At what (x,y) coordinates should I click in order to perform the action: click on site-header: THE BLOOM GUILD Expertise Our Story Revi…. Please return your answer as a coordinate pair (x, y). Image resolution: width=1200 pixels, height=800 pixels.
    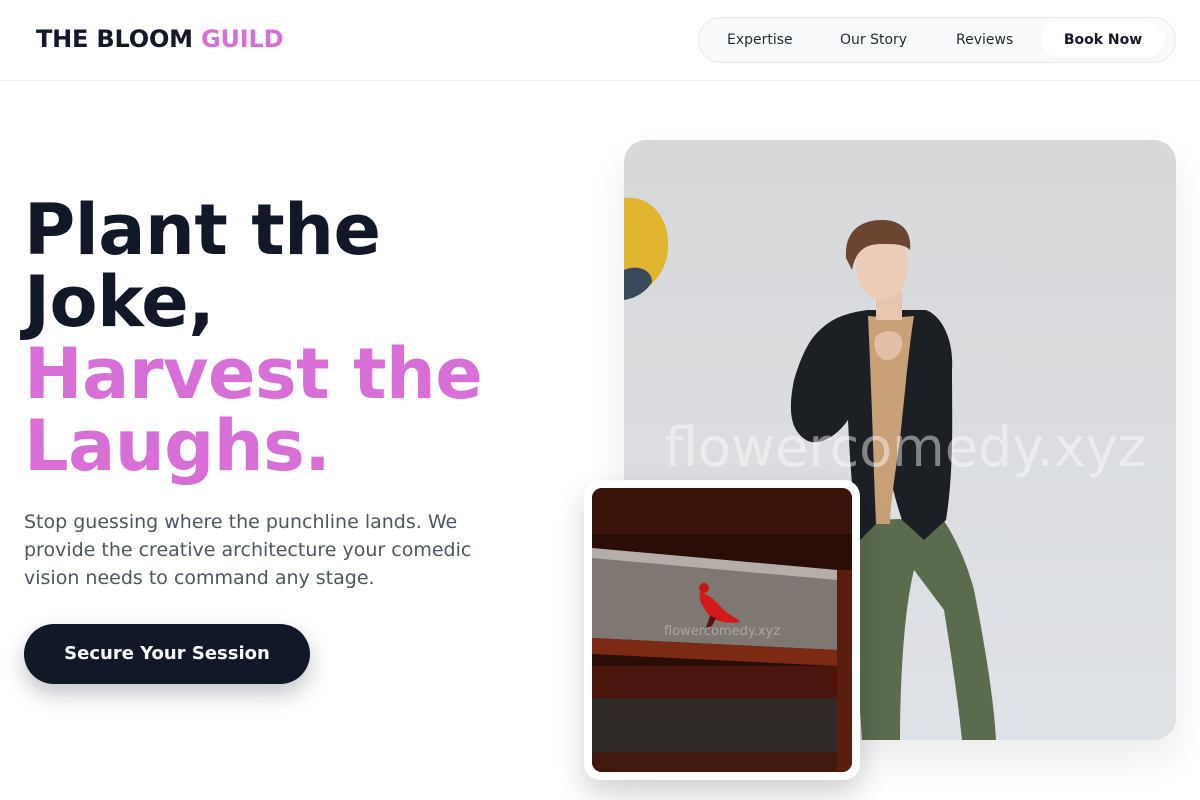
    Looking at the image, I should click on (600, 40).